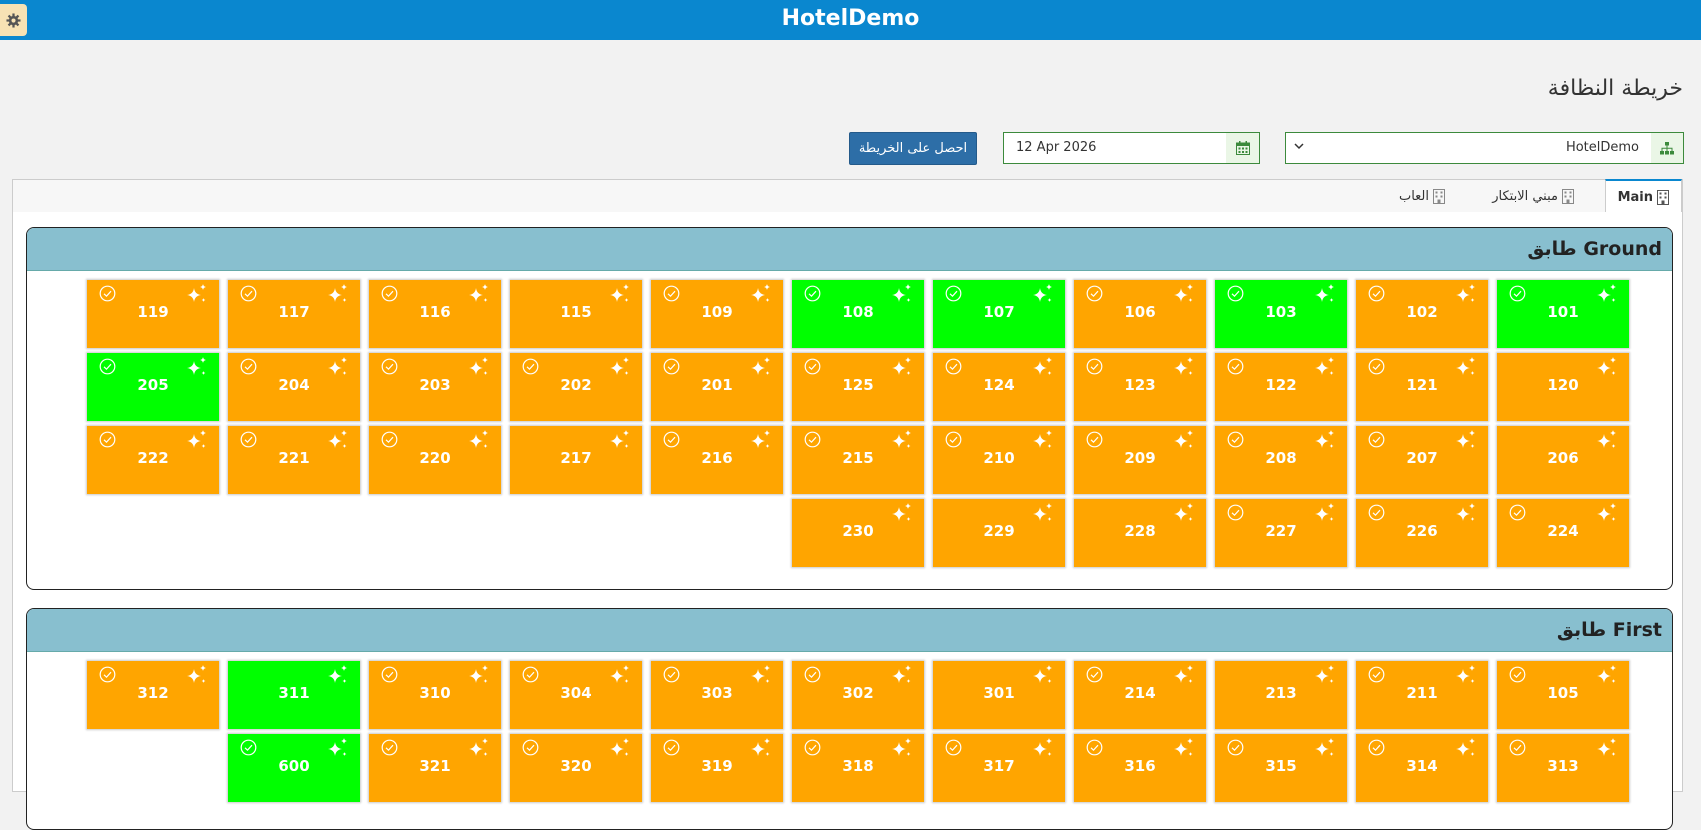 This screenshot has height=830, width=1701. Describe the element at coordinates (153, 387) in the screenshot. I see `room-tile: 205` at that location.